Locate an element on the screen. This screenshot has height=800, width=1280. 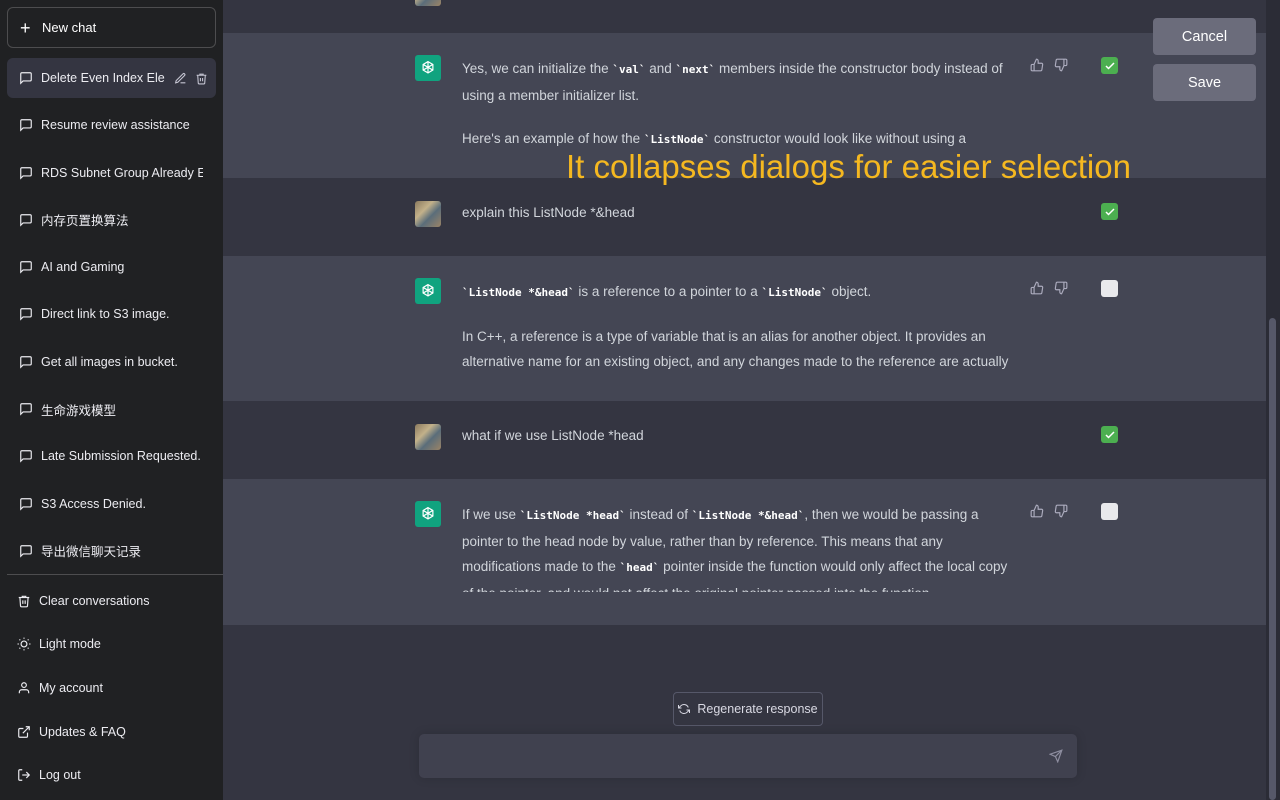
conversation-item: Late Submission Requested. is located at coordinates (111, 456).